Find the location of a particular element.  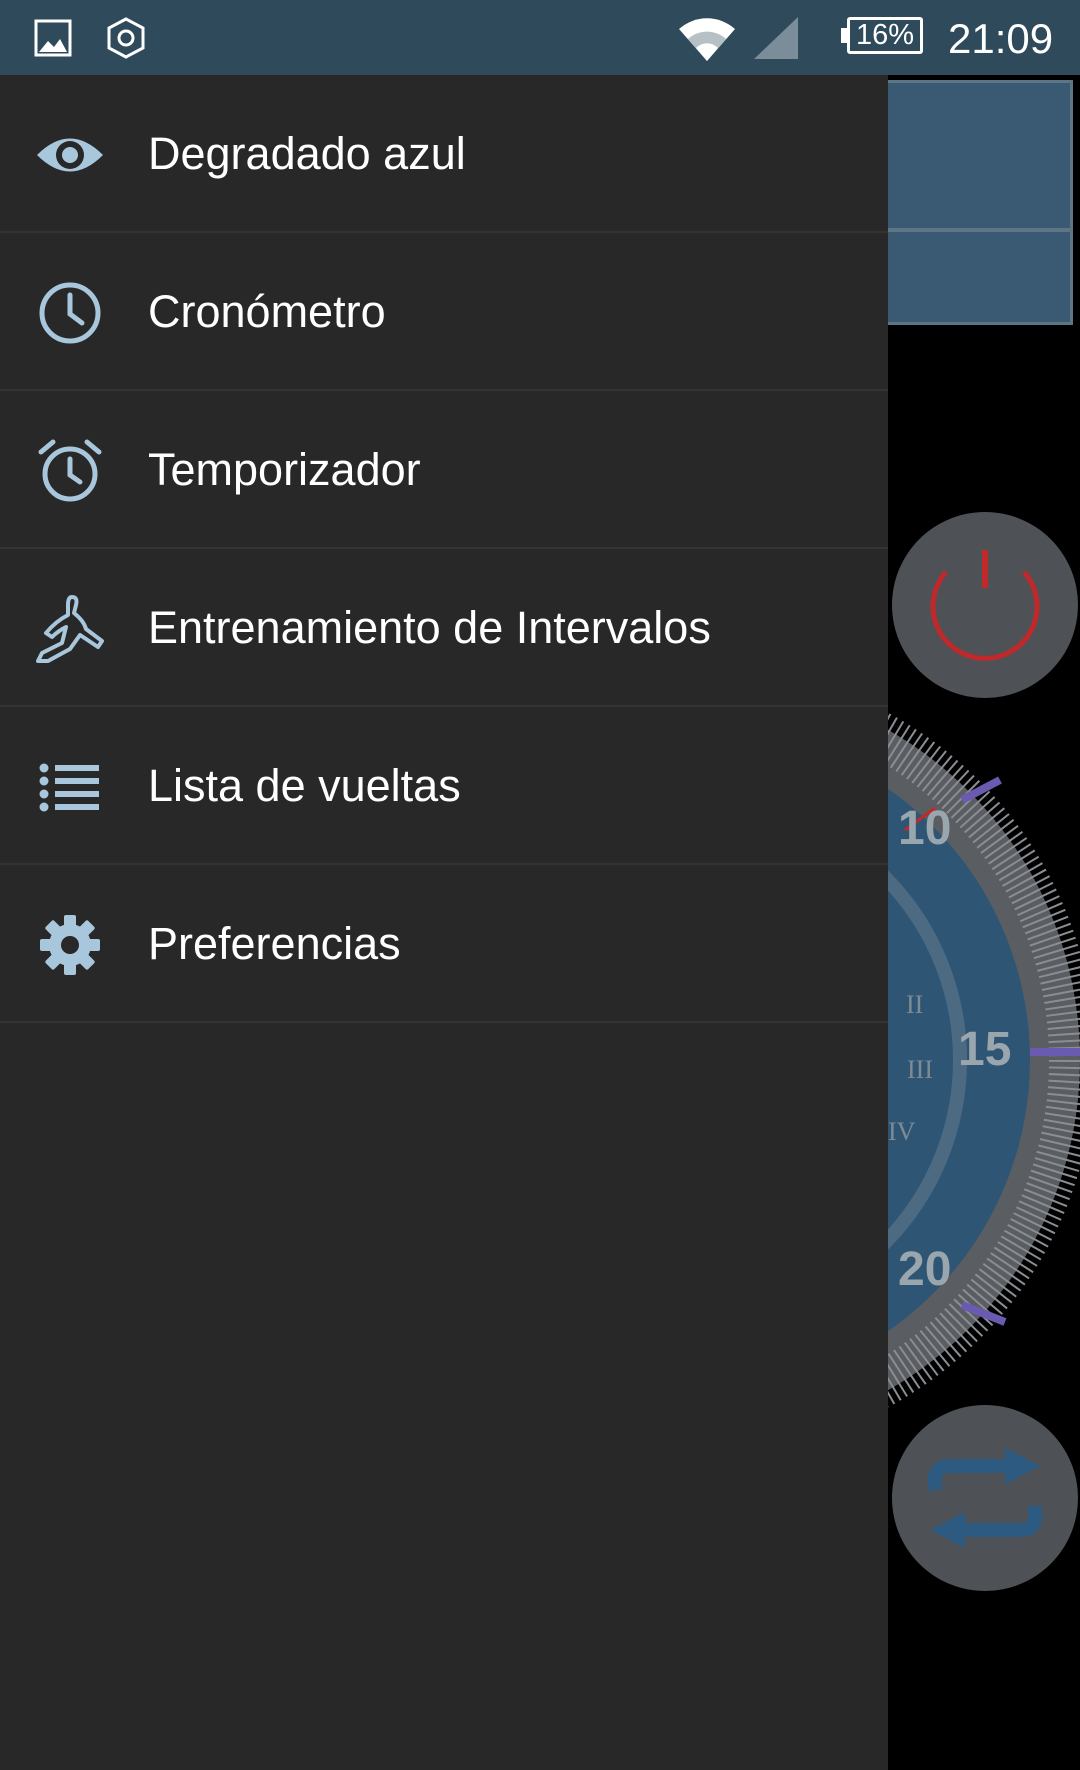

drawer-item-intervals: Entrenamiento de Intervalos is located at coordinates (444, 628).